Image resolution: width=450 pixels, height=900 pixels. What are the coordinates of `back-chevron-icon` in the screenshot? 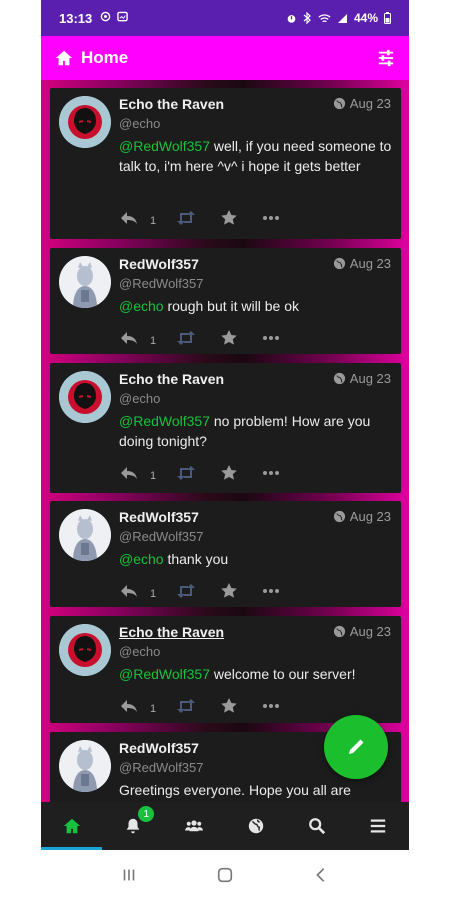 It's located at (321, 875).